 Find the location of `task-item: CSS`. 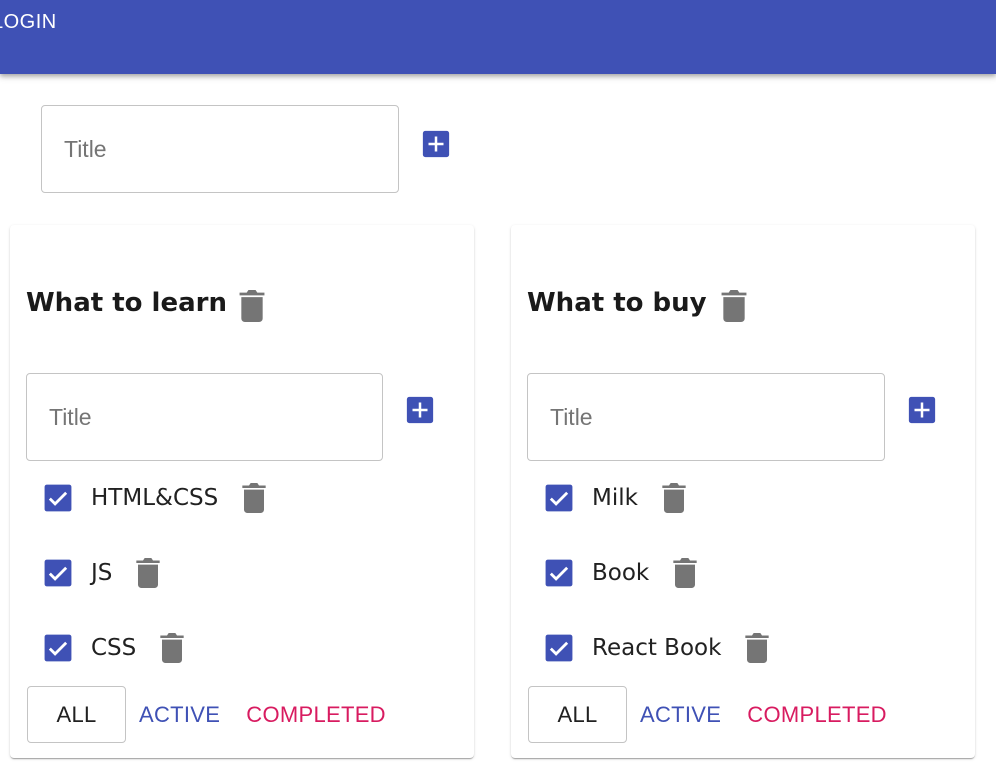

task-item: CSS is located at coordinates (114, 648).